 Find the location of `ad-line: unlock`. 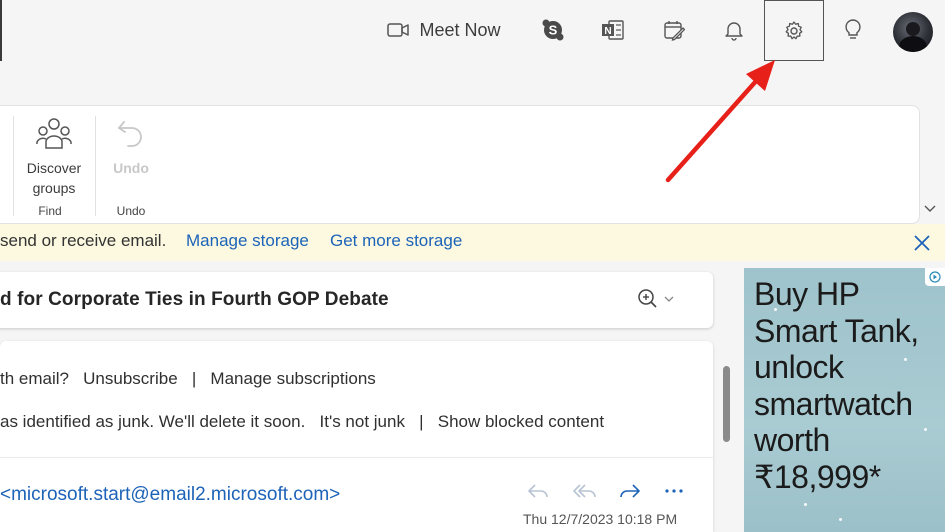

ad-line: unlock is located at coordinates (799, 367).